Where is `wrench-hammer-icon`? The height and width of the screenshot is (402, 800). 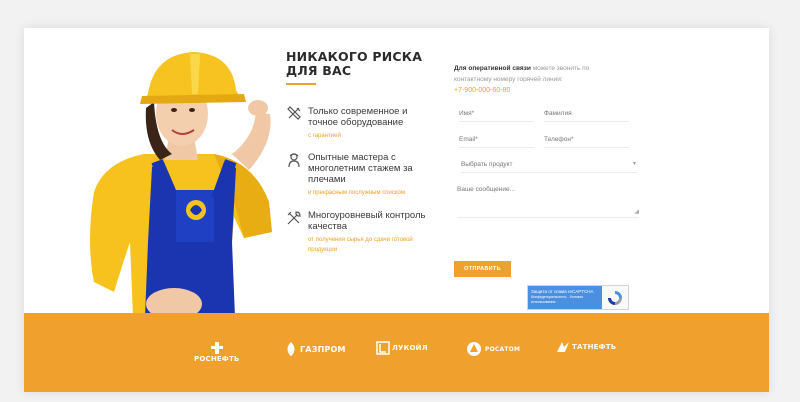 wrench-hammer-icon is located at coordinates (294, 218).